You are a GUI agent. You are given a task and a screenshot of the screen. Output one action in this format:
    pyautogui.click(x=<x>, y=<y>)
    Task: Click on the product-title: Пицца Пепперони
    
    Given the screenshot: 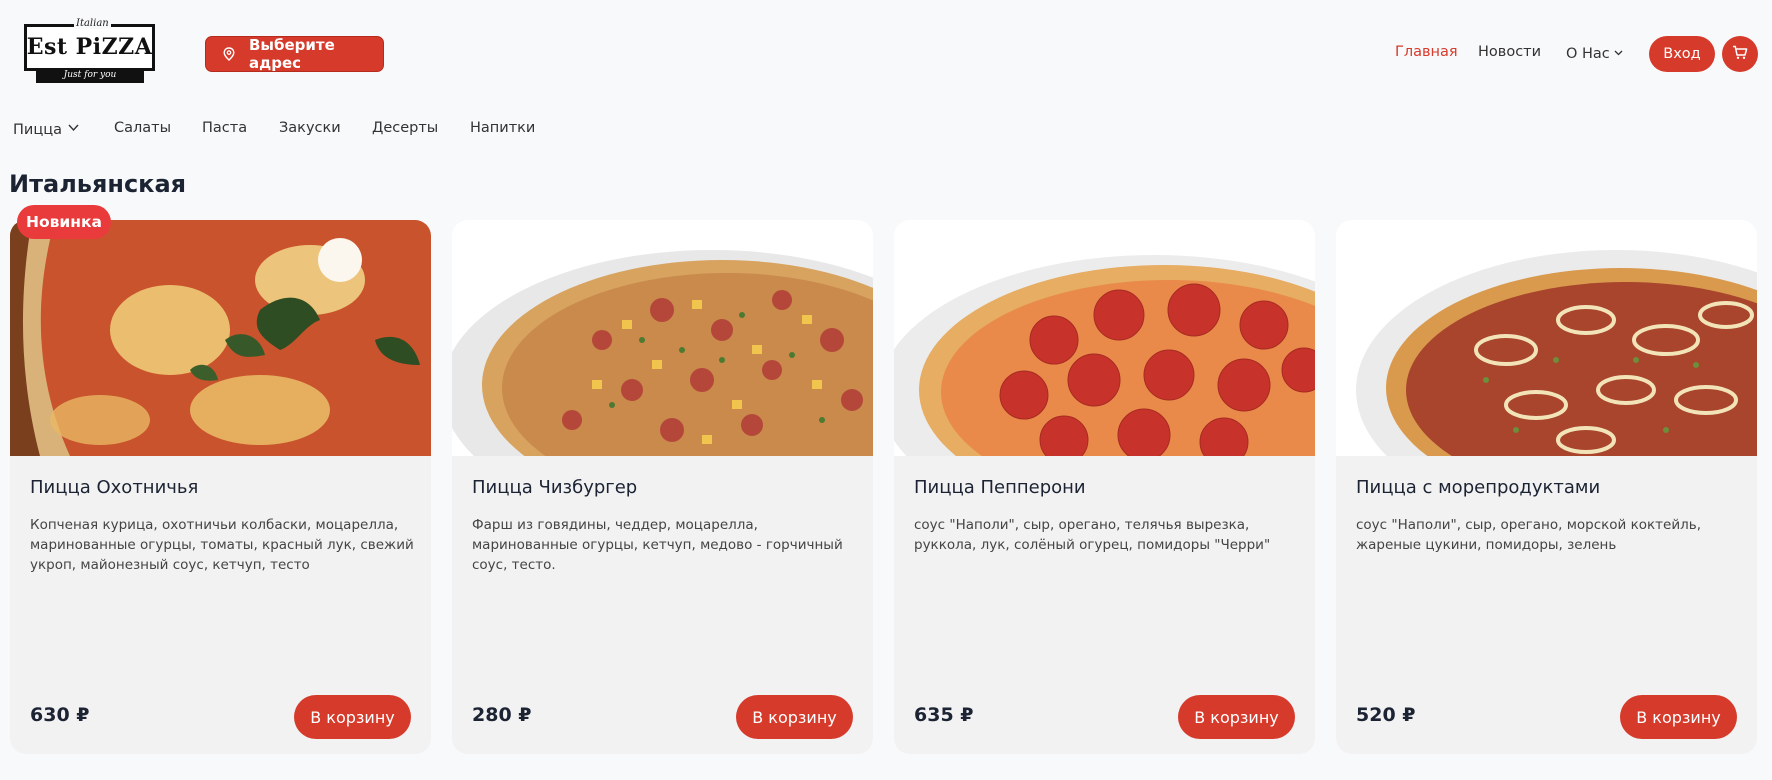 What is the action you would take?
    pyautogui.click(x=1000, y=487)
    